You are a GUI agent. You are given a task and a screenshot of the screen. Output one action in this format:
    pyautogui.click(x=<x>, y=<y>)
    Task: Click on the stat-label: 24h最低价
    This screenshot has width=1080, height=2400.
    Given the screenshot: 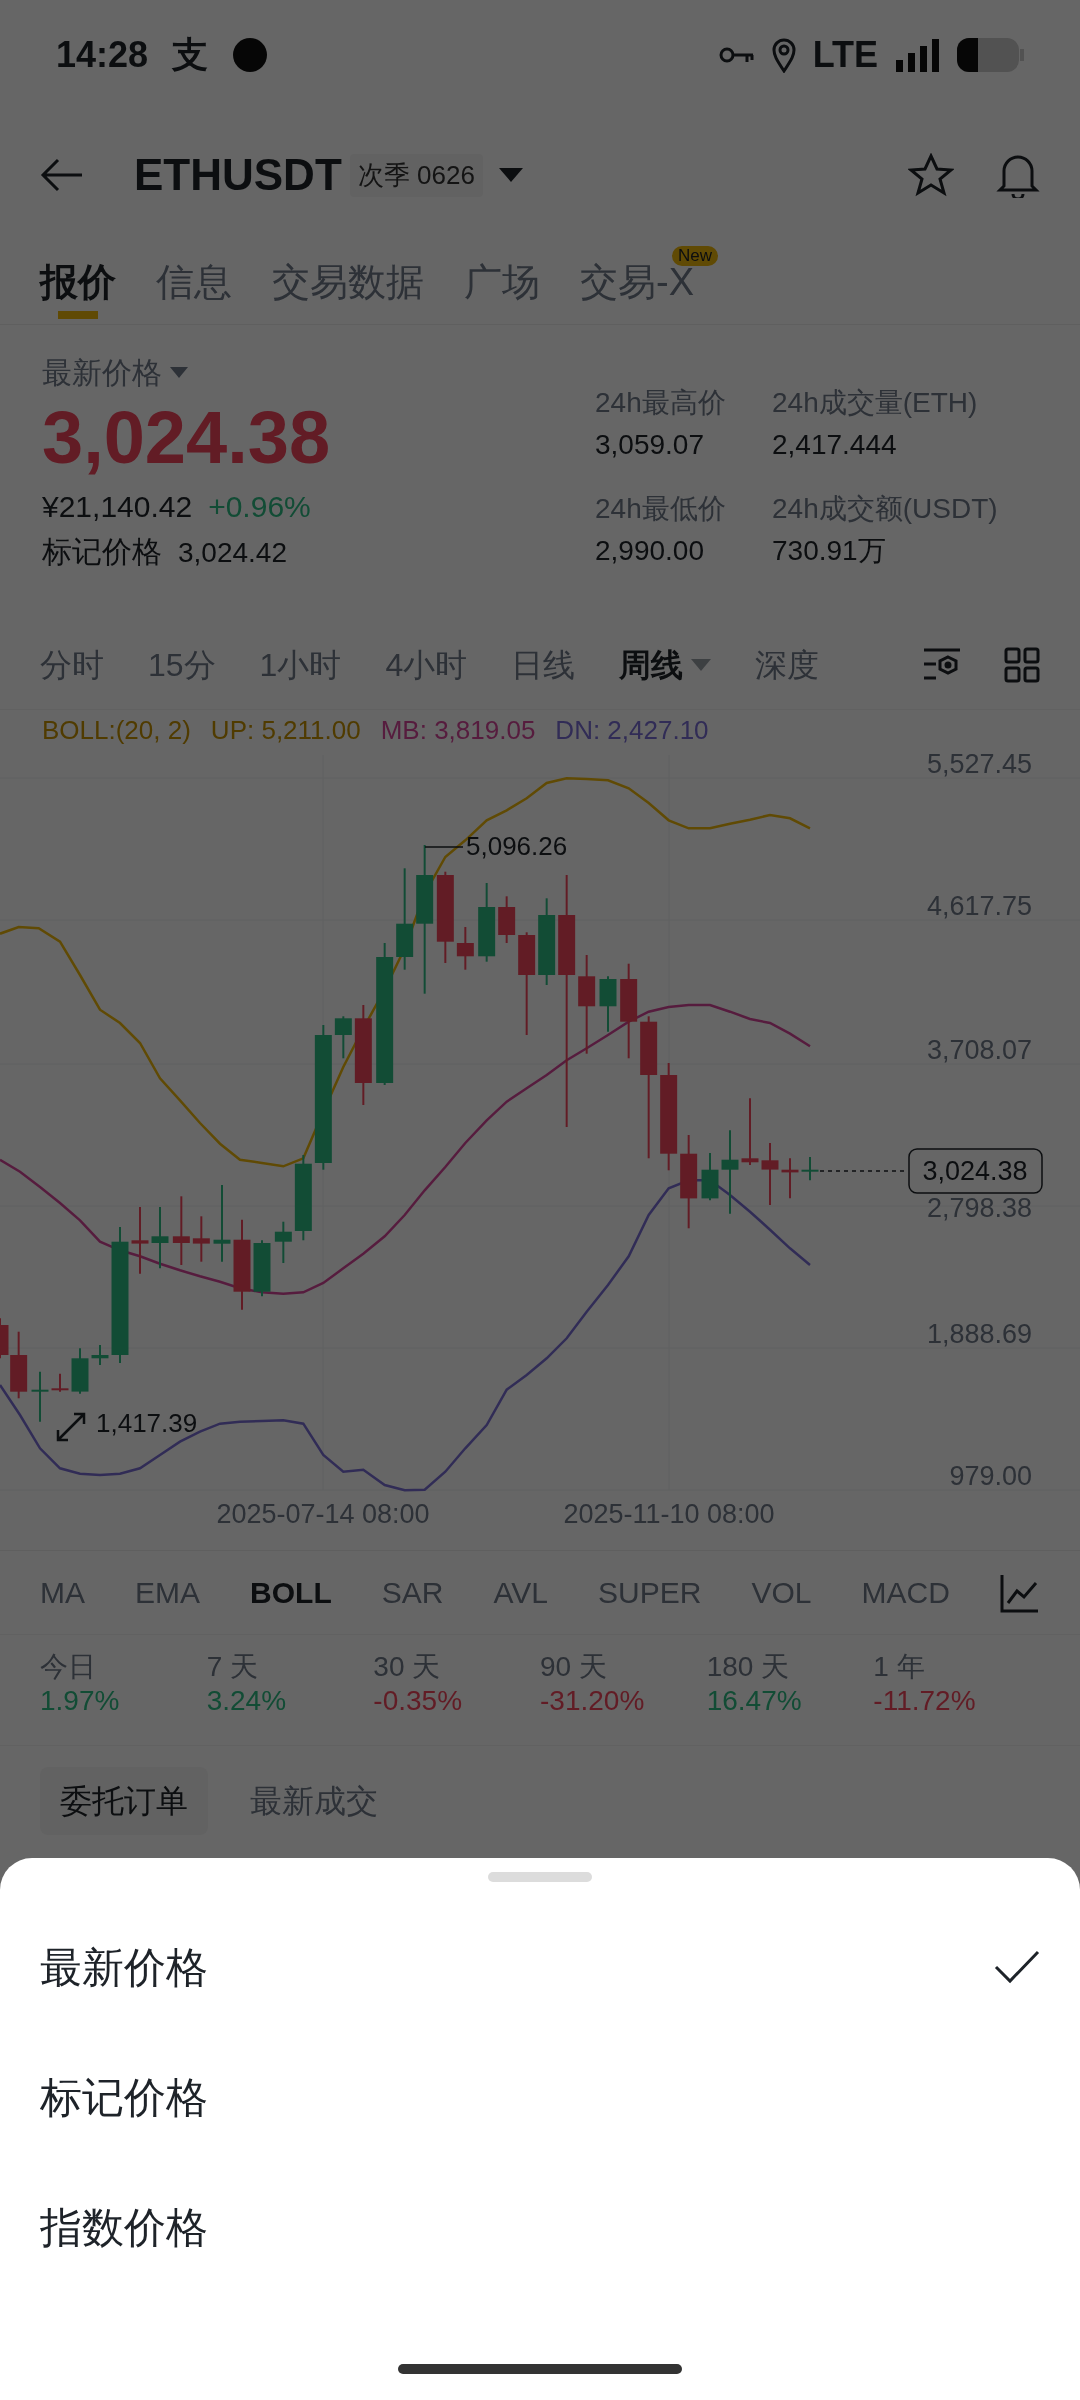 What is the action you would take?
    pyautogui.click(x=661, y=509)
    